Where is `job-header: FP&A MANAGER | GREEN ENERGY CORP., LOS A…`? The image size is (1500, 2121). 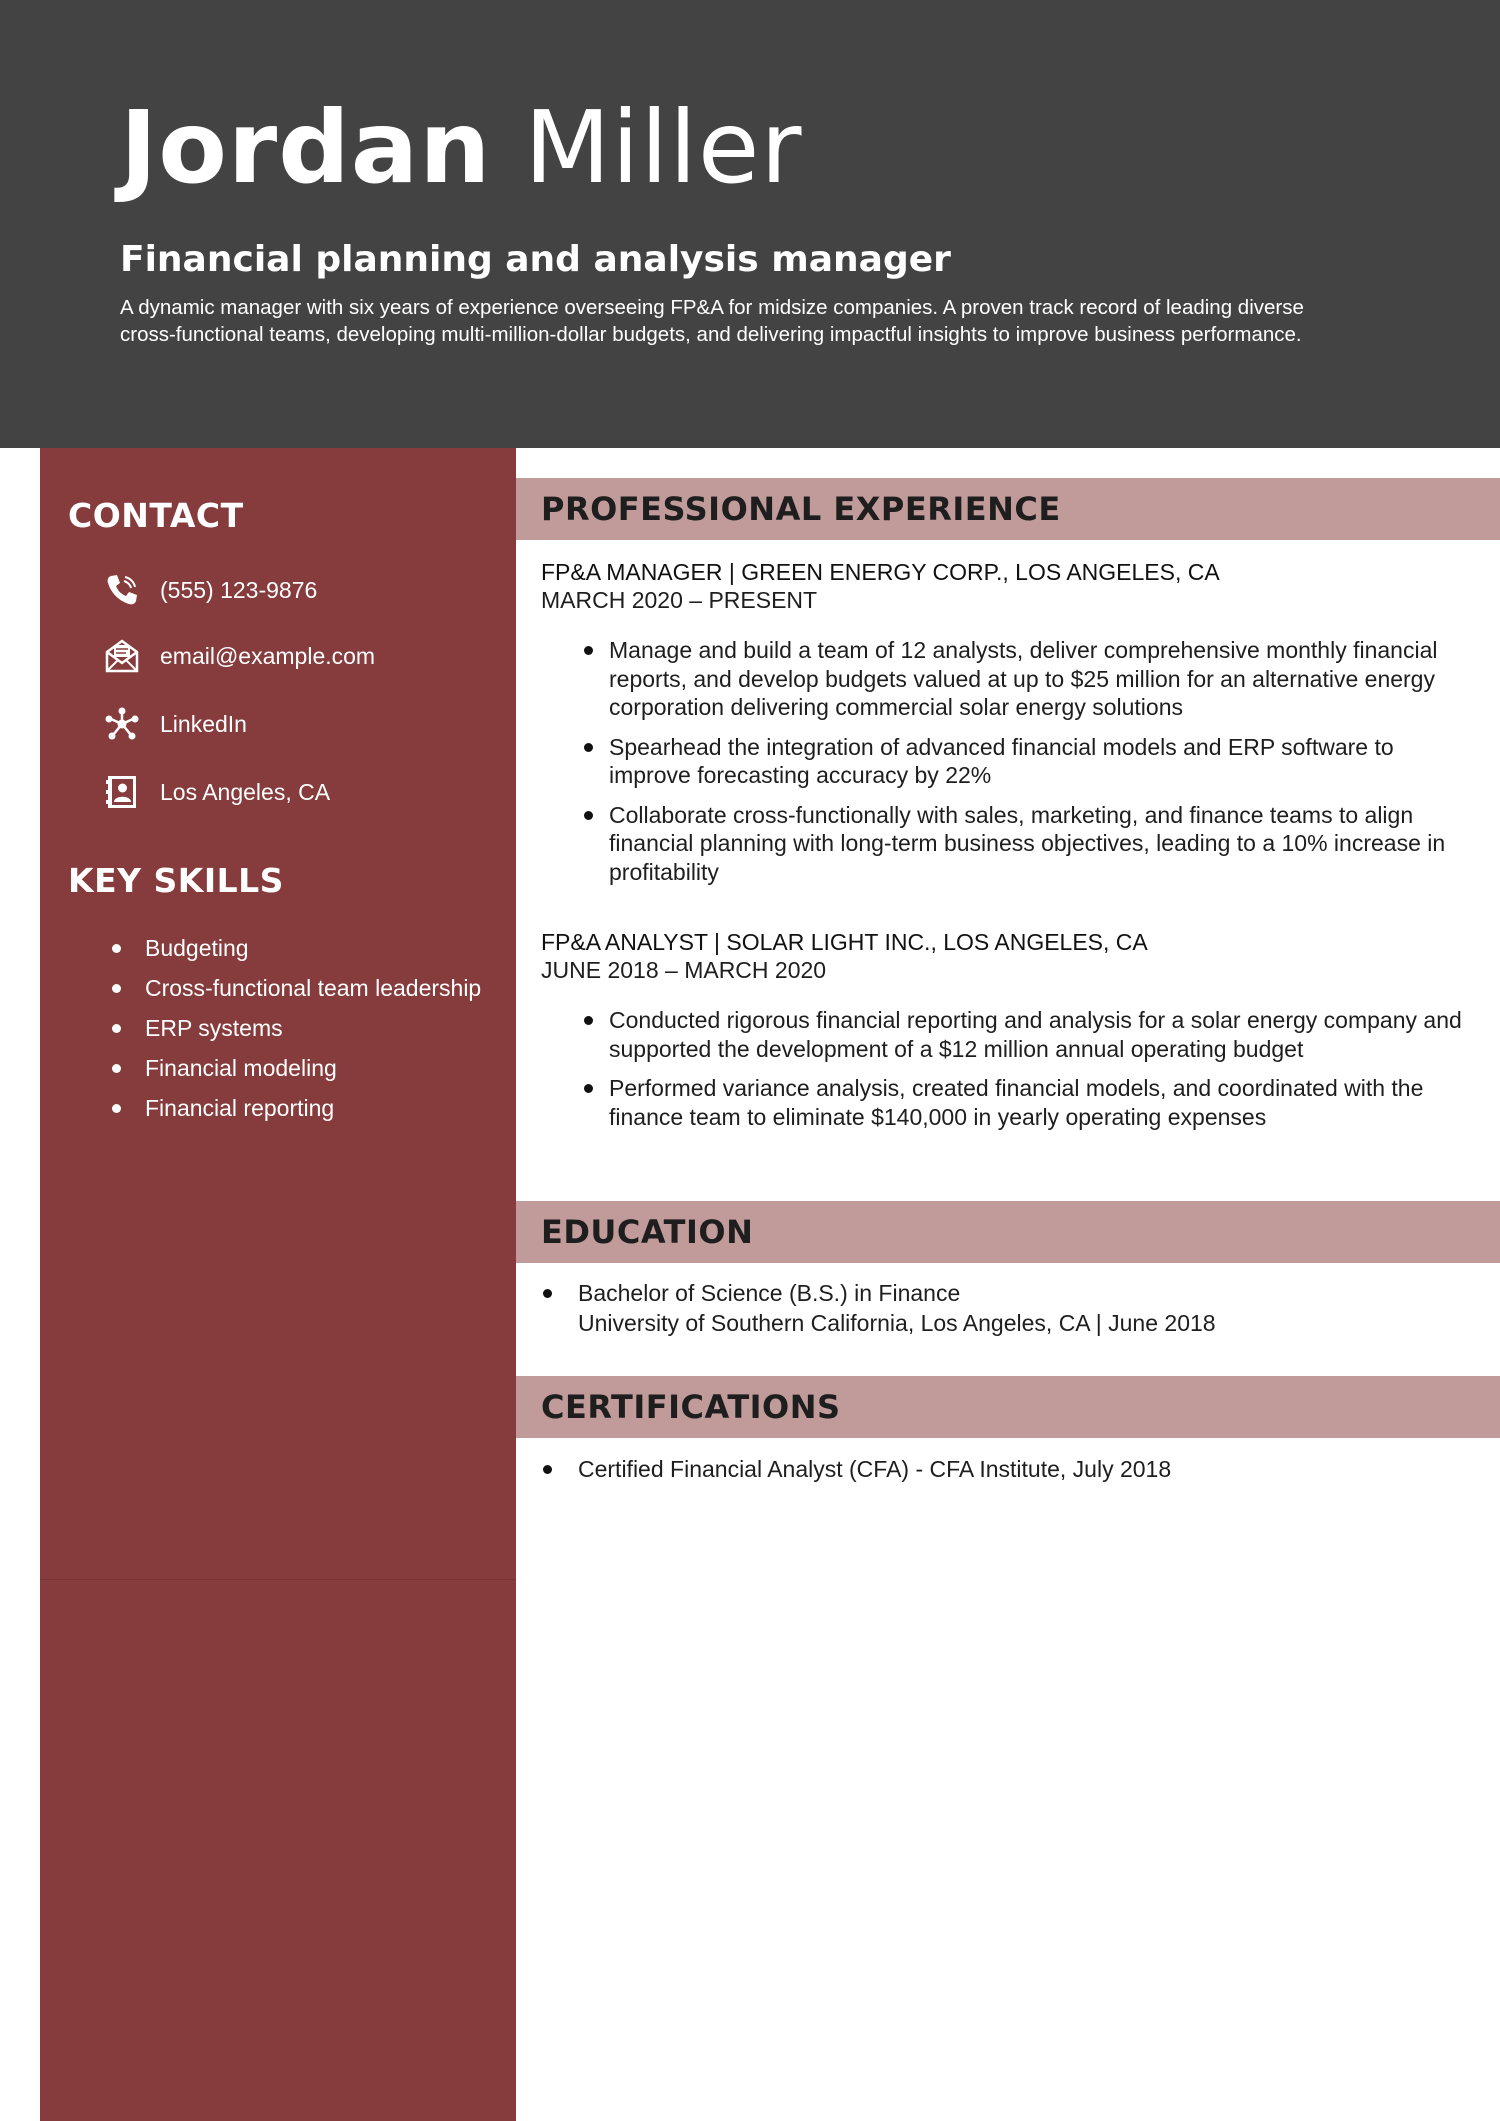 job-header: FP&A MANAGER | GREEN ENERGY CORP., LOS A… is located at coordinates (880, 572).